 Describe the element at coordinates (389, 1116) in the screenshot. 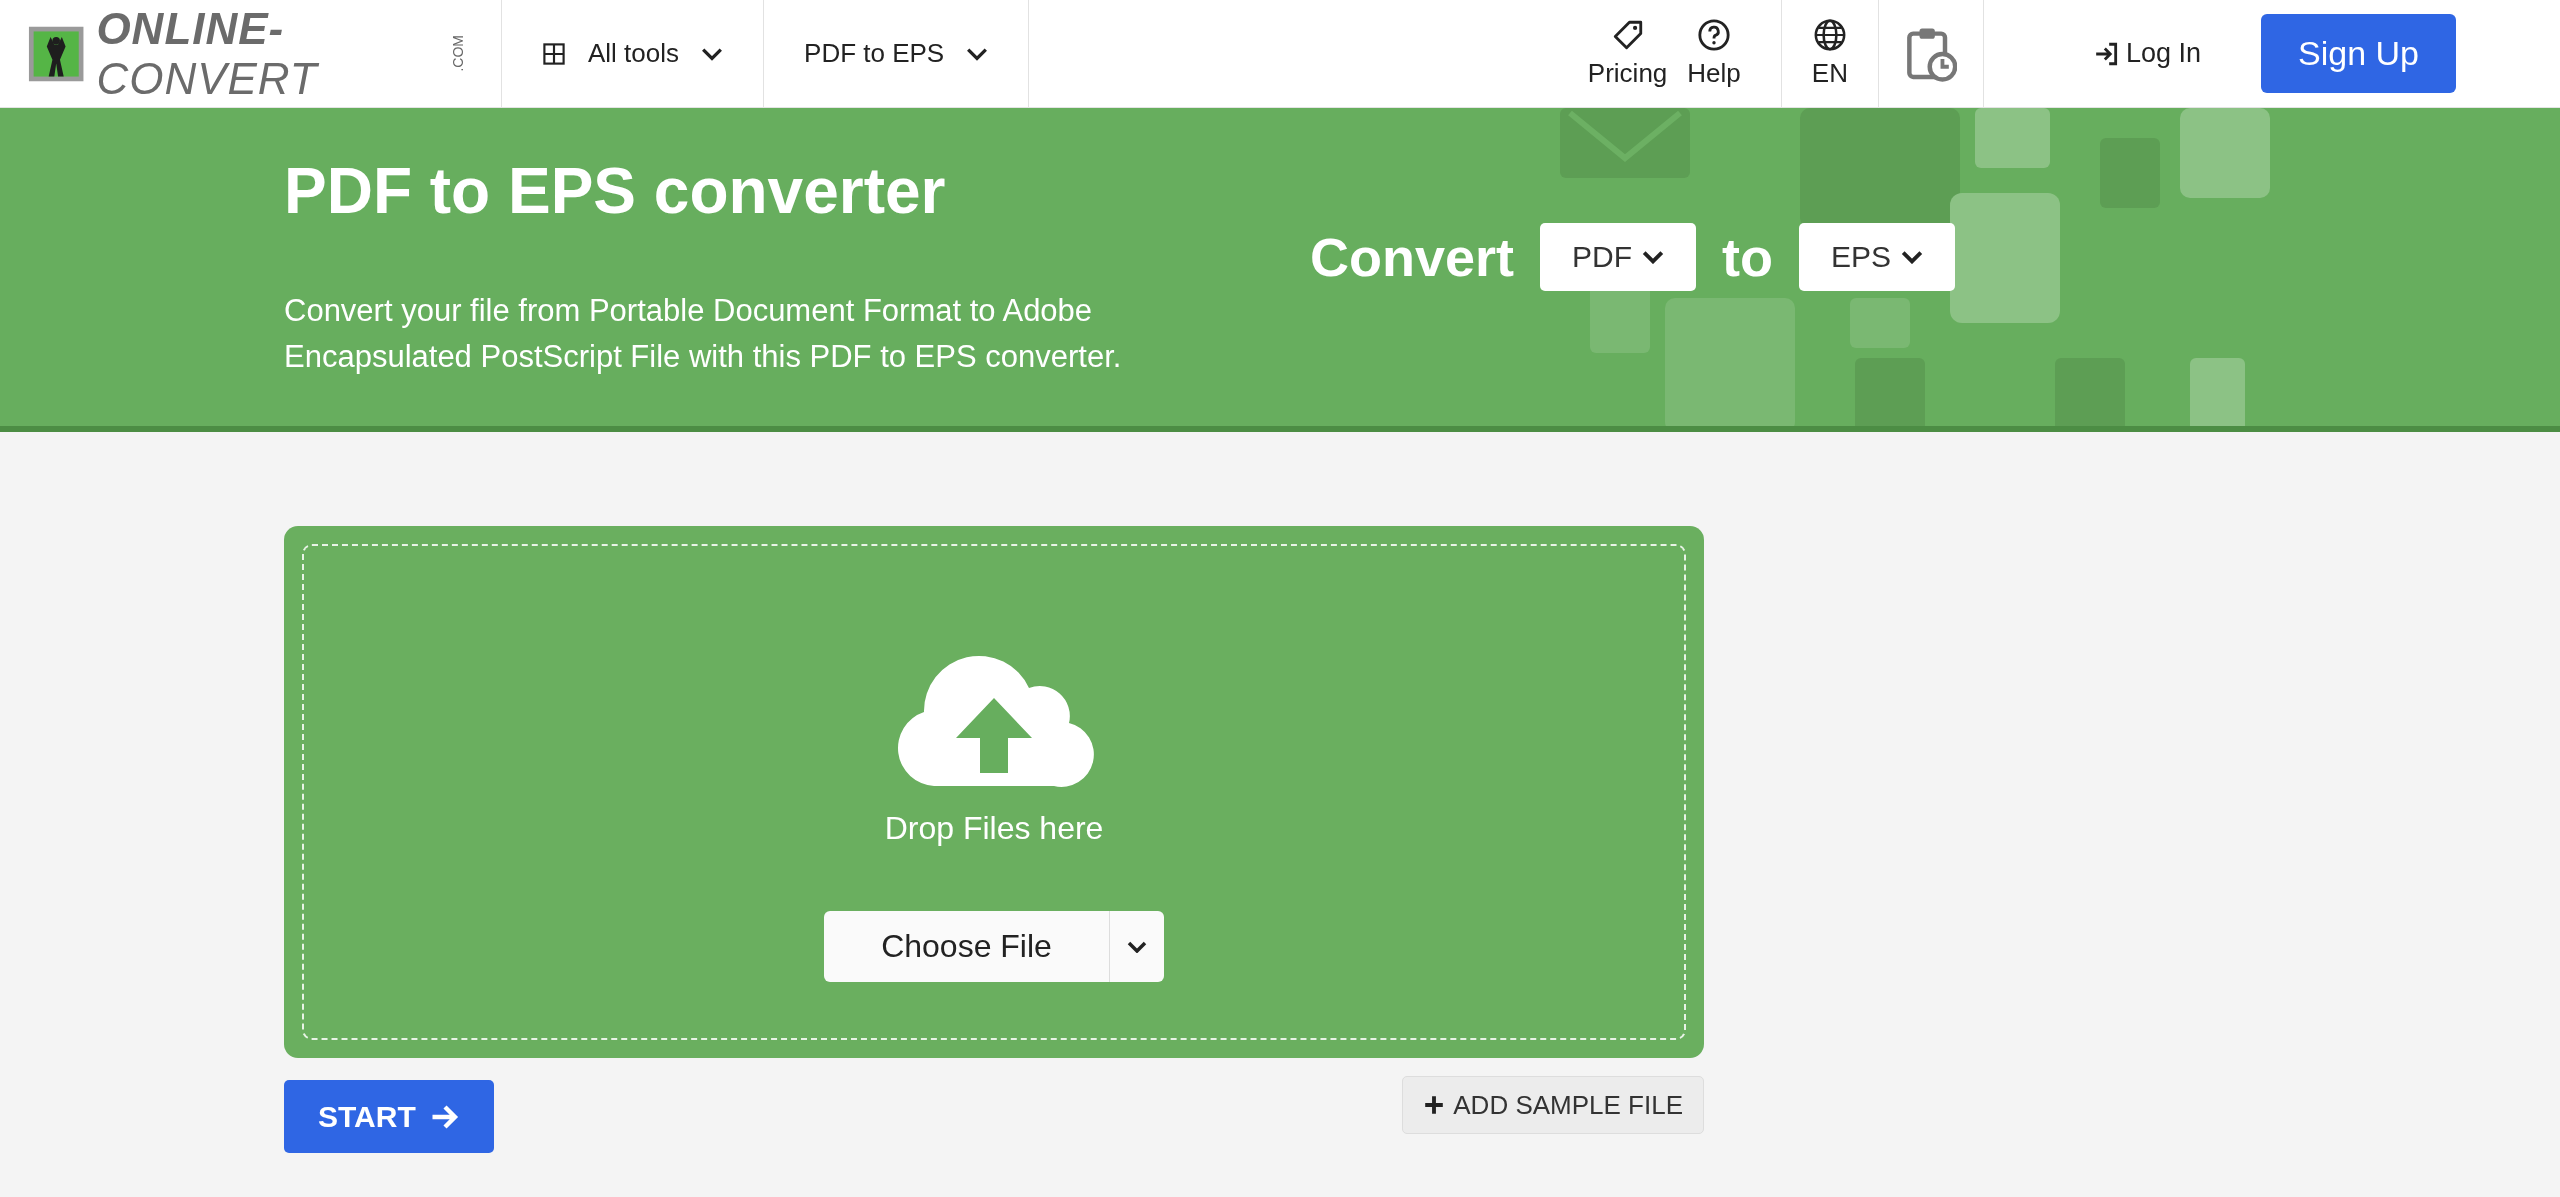

I see `start-button: START` at that location.